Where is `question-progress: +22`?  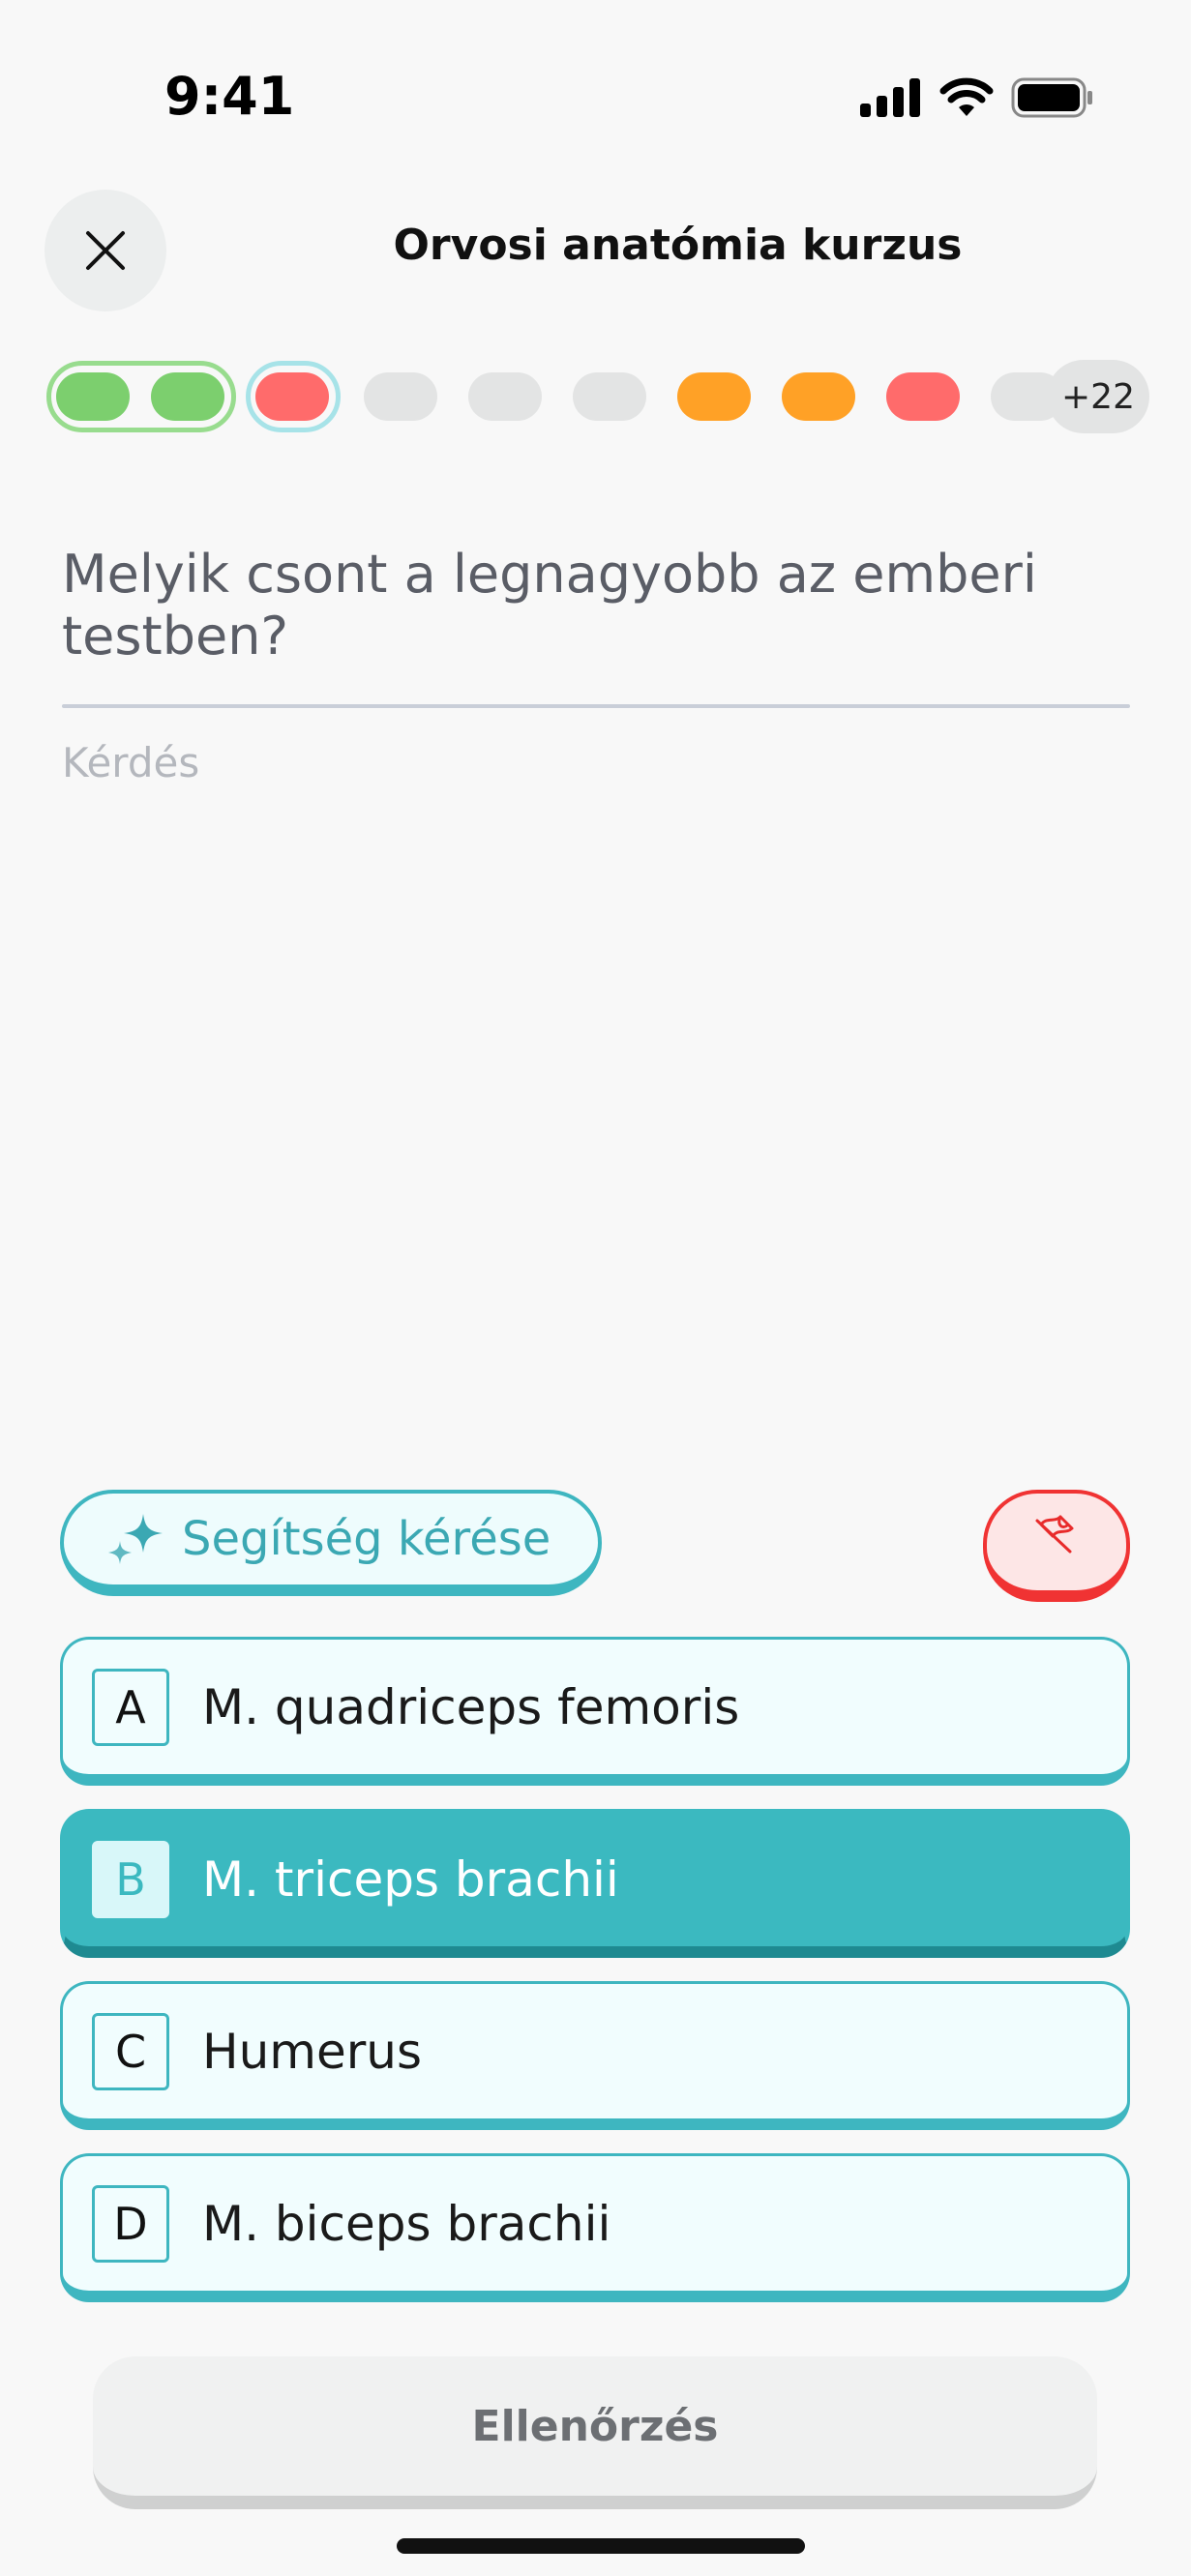 question-progress: +22 is located at coordinates (598, 396).